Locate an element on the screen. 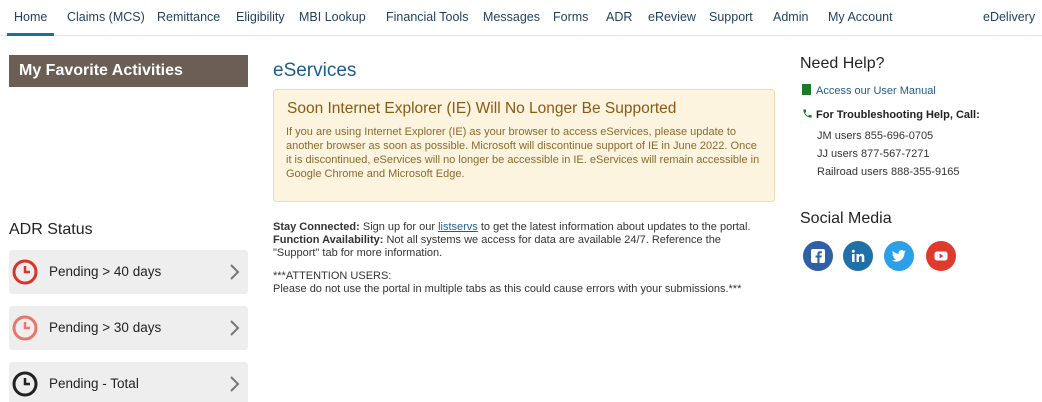 The height and width of the screenshot is (402, 1042). active-tab-indicator is located at coordinates (30, 34).